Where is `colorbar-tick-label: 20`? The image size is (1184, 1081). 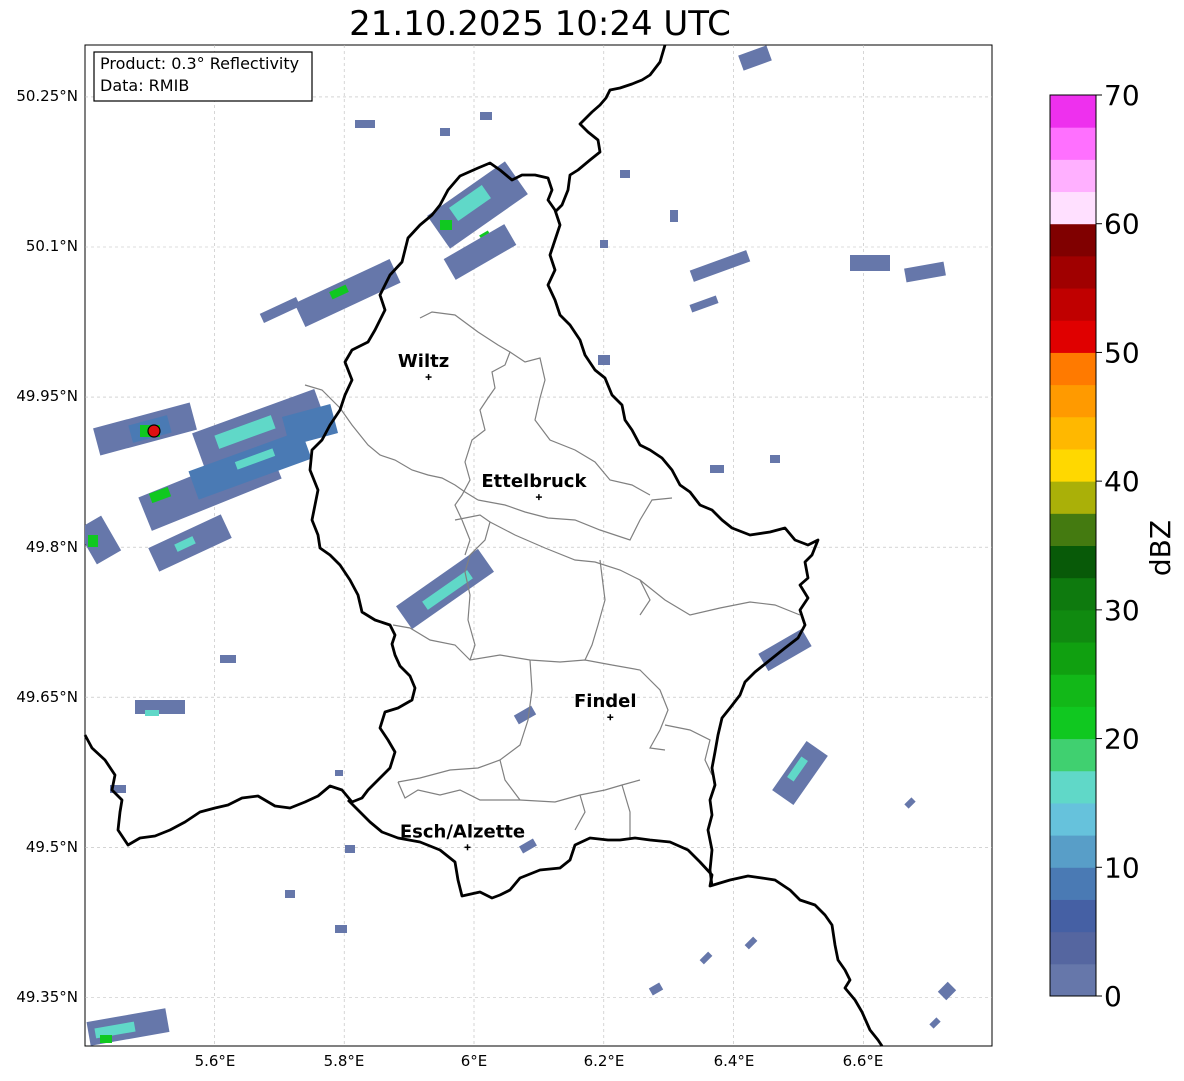 colorbar-tick-label: 20 is located at coordinates (1122, 739).